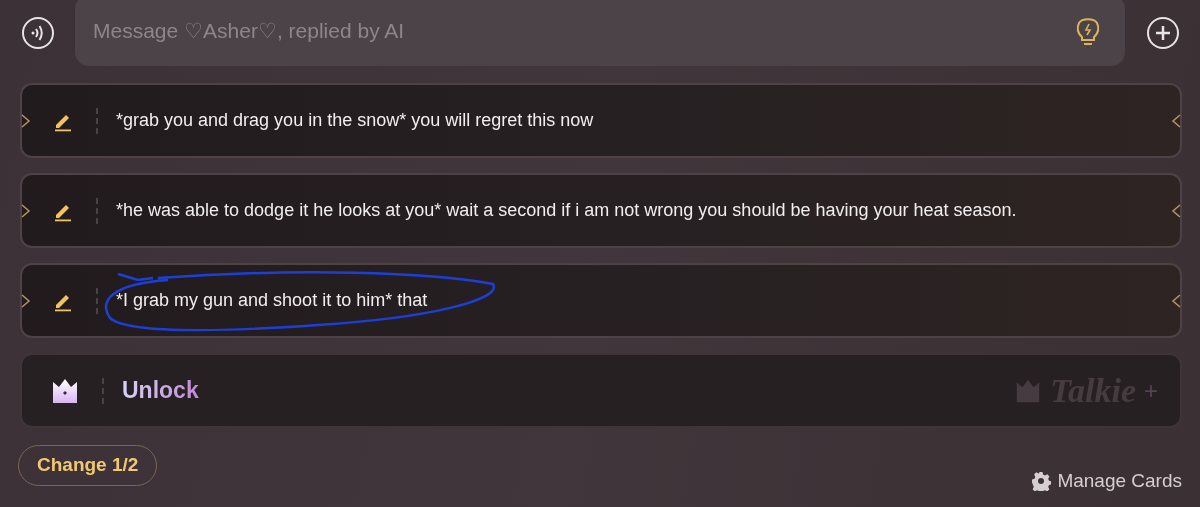  Describe the element at coordinates (1119, 481) in the screenshot. I see `manage-cards-label: Manage Cards` at that location.